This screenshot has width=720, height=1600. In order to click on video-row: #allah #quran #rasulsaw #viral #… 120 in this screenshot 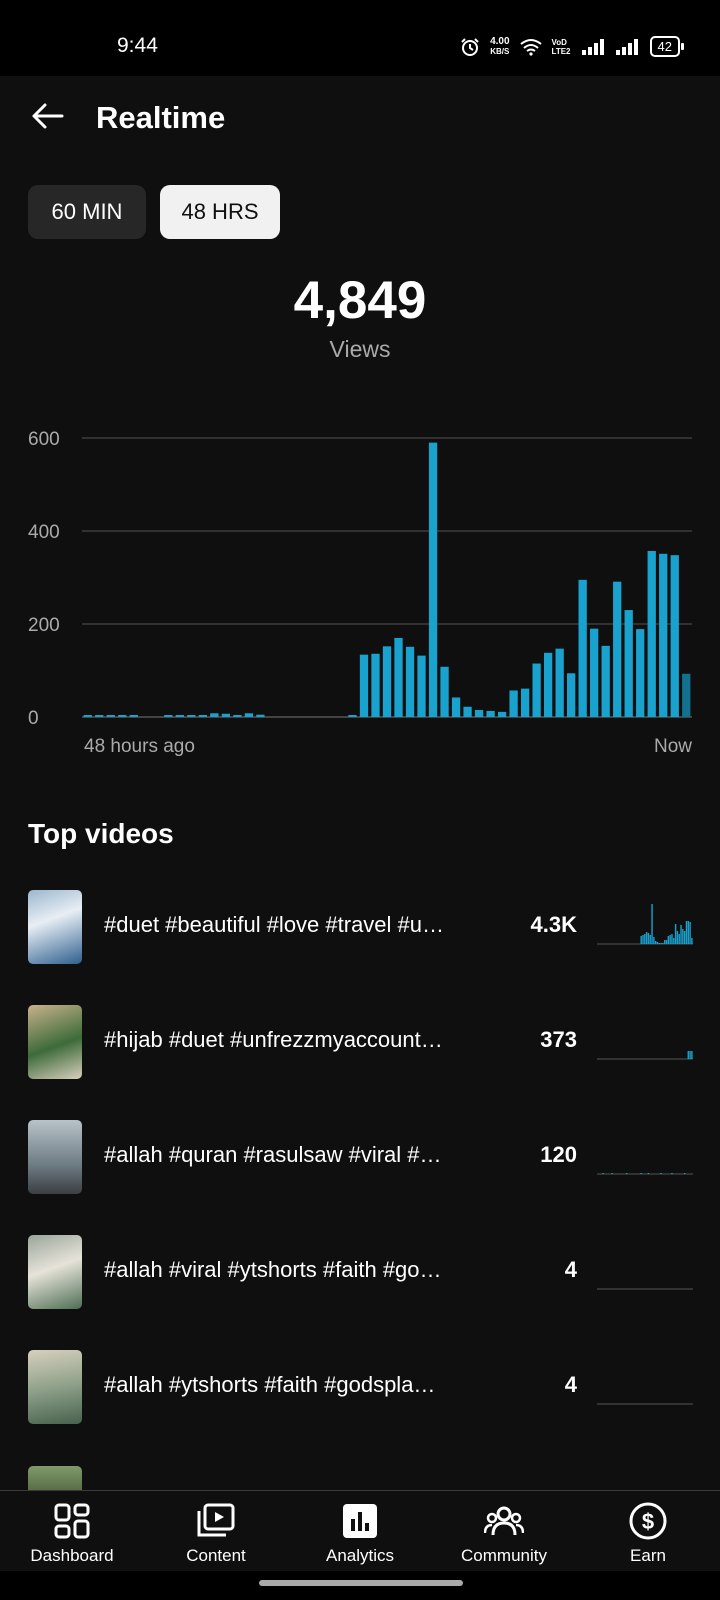, I will do `click(360, 1158)`.